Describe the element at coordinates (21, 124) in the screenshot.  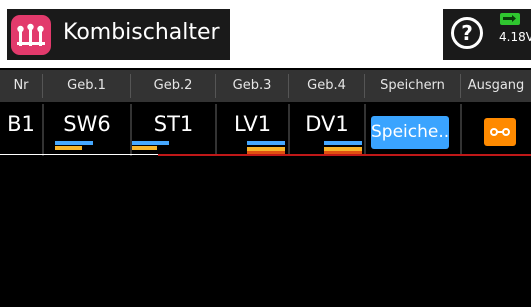
I see `row-number: B1` at that location.